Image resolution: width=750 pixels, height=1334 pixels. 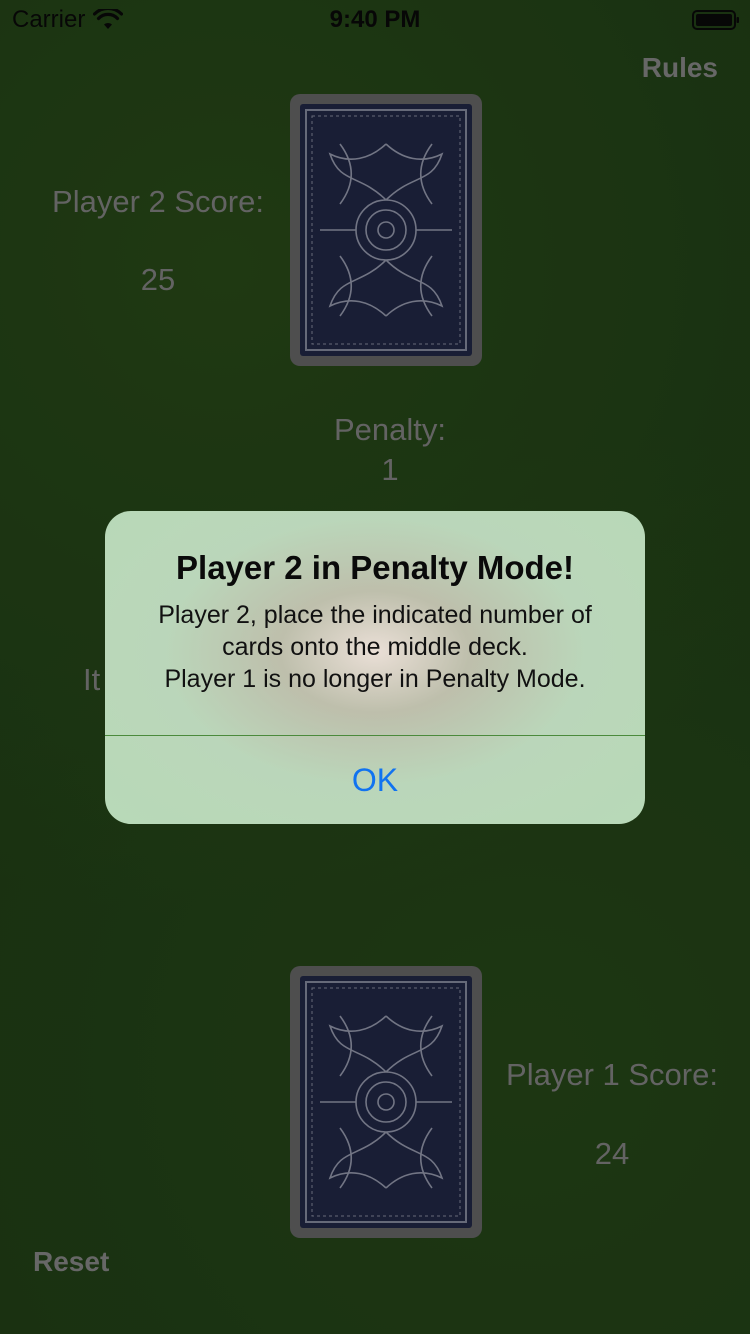 What do you see at coordinates (375, 567) in the screenshot?
I see `alert-title: Player 2 in Penalty Mode!` at bounding box center [375, 567].